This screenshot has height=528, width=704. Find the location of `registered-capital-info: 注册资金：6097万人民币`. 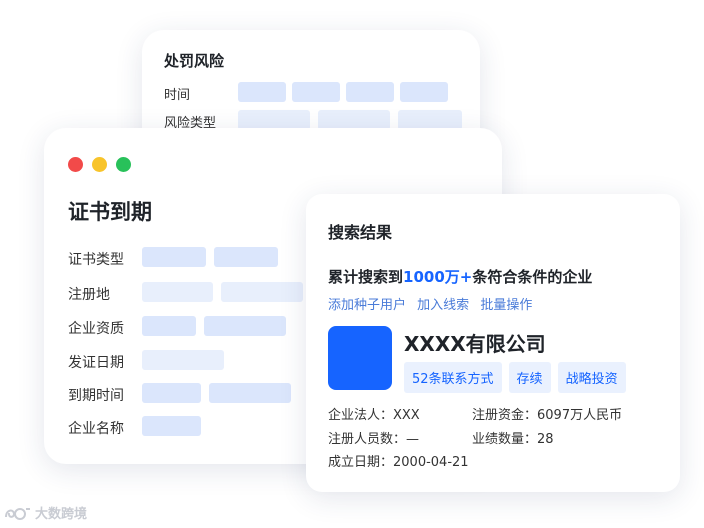

registered-capital-info: 注册资金：6097万人民币 is located at coordinates (547, 415).